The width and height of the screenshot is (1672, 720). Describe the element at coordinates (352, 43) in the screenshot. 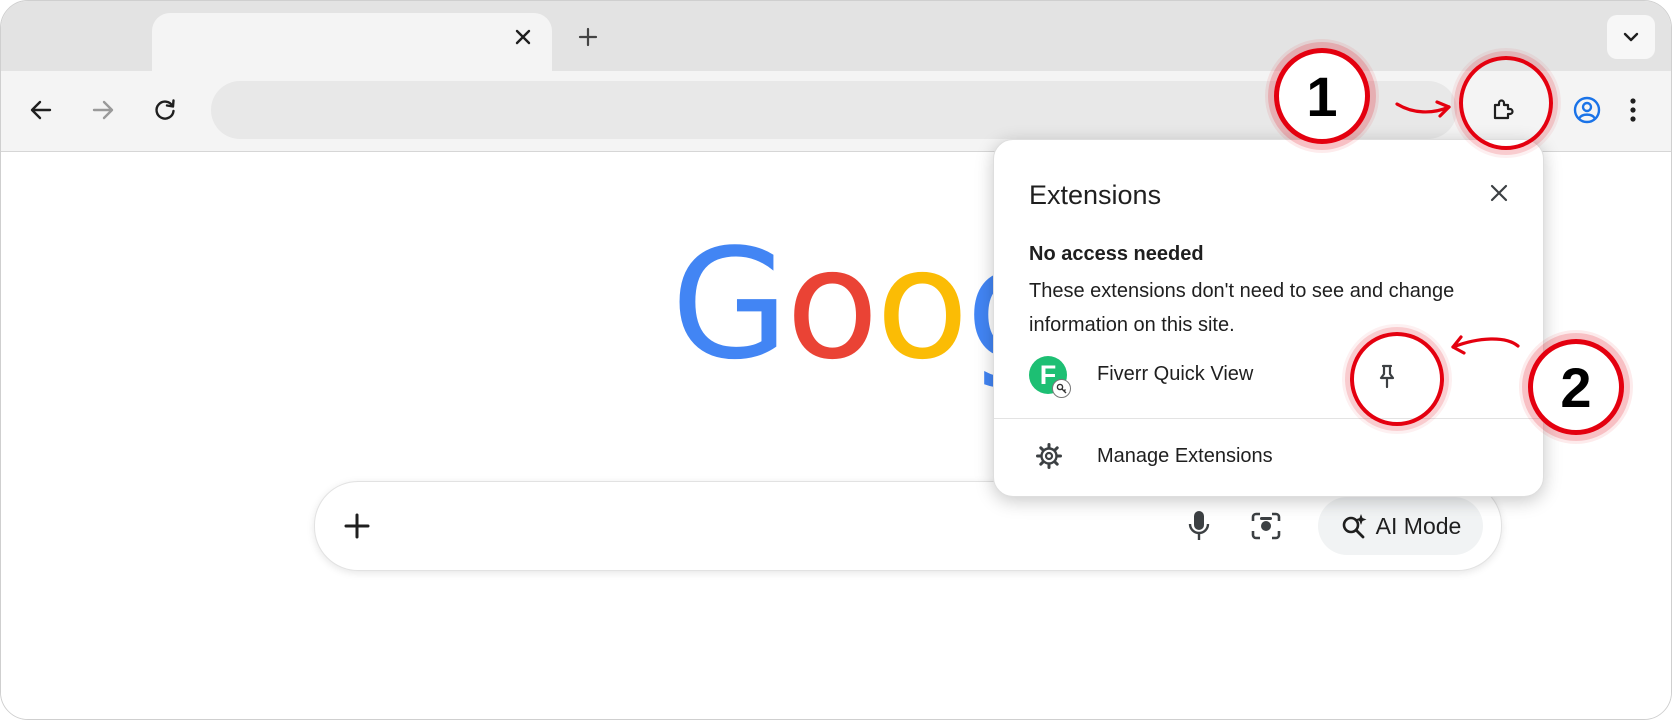

I see `active-tab` at that location.